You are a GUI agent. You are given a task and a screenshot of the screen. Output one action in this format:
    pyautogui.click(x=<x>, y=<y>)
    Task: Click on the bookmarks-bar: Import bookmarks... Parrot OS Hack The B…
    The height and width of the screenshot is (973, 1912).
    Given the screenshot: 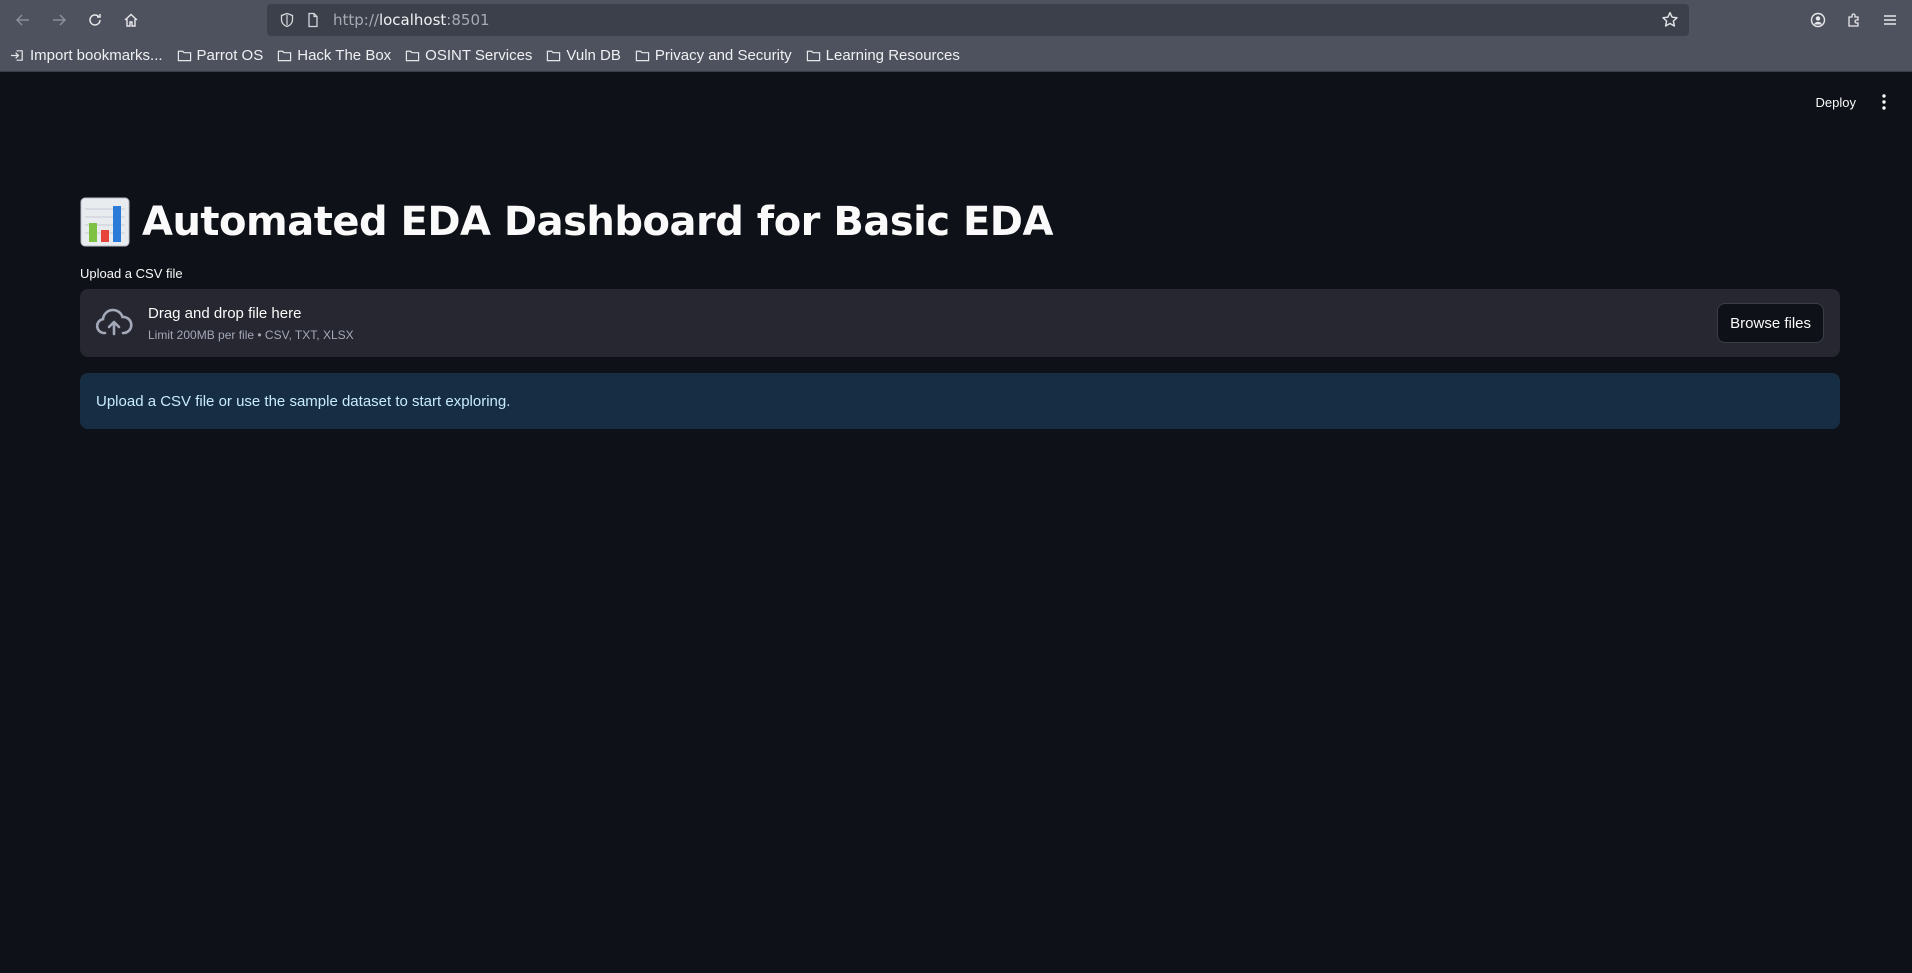 What is the action you would take?
    pyautogui.click(x=956, y=56)
    